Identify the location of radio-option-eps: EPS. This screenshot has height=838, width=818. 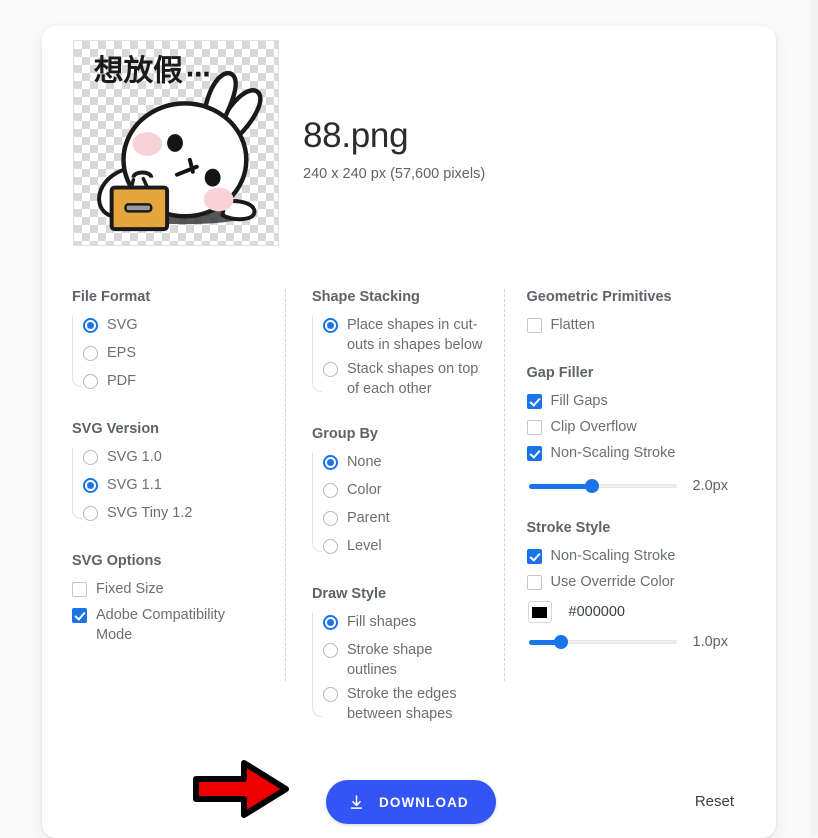
(175, 354).